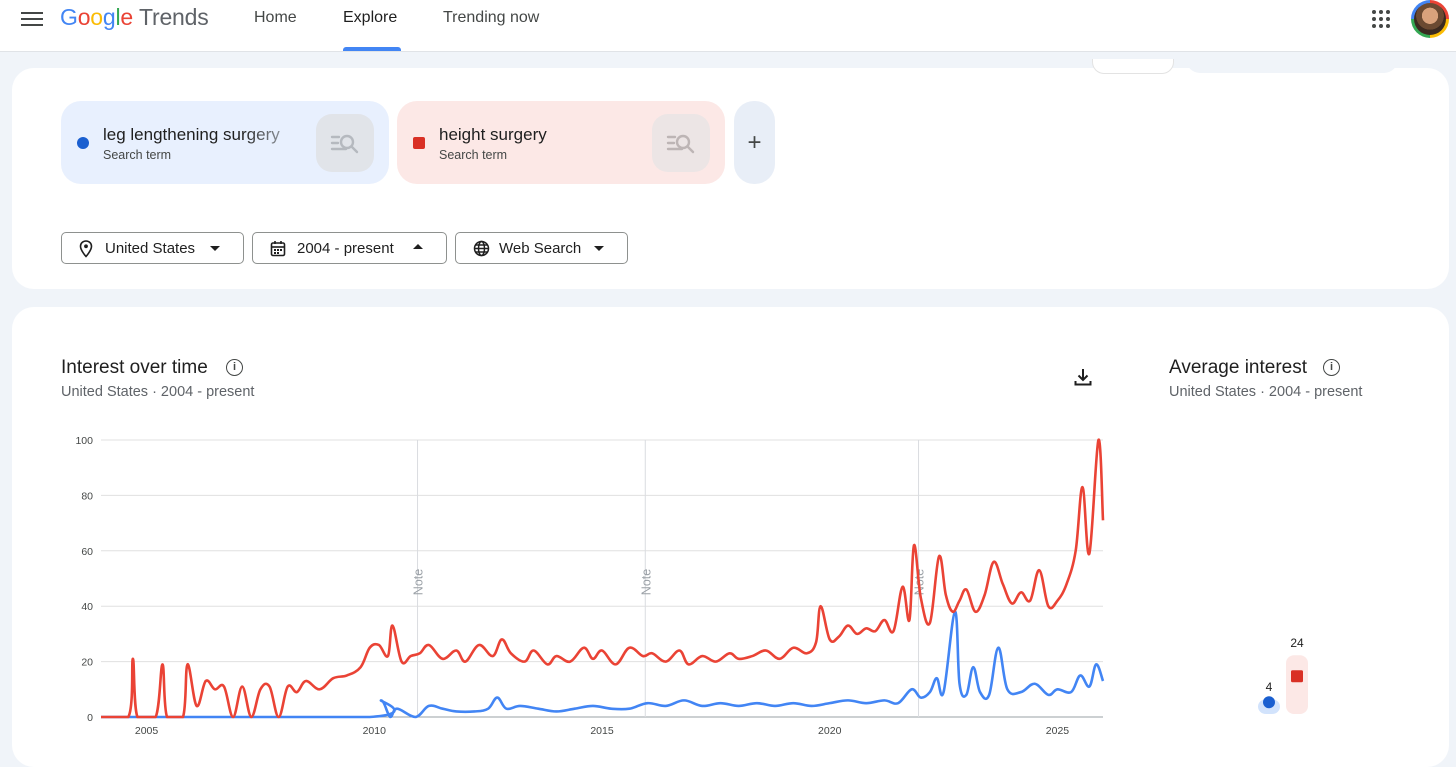 The width and height of the screenshot is (1456, 767). What do you see at coordinates (191, 134) in the screenshot?
I see `search-term-name: leg lengthening surgery` at bounding box center [191, 134].